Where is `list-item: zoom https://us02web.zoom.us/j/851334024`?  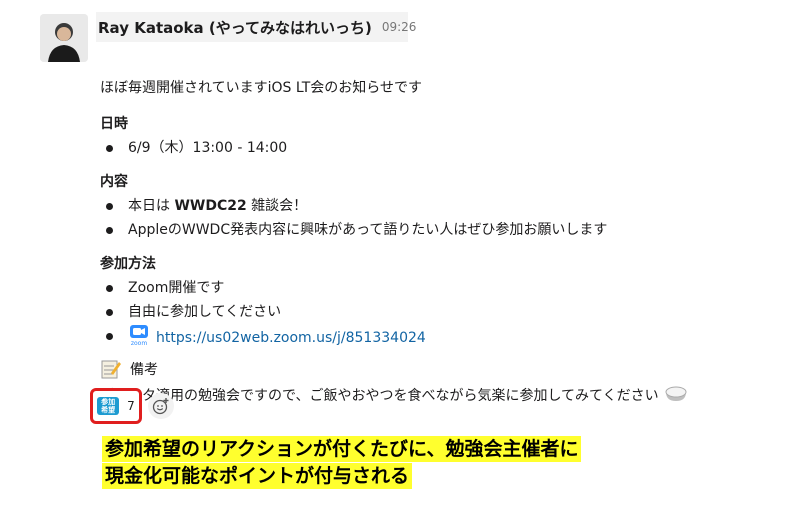
list-item: zoom https://us02web.zoom.us/j/851334024 is located at coordinates (430, 337).